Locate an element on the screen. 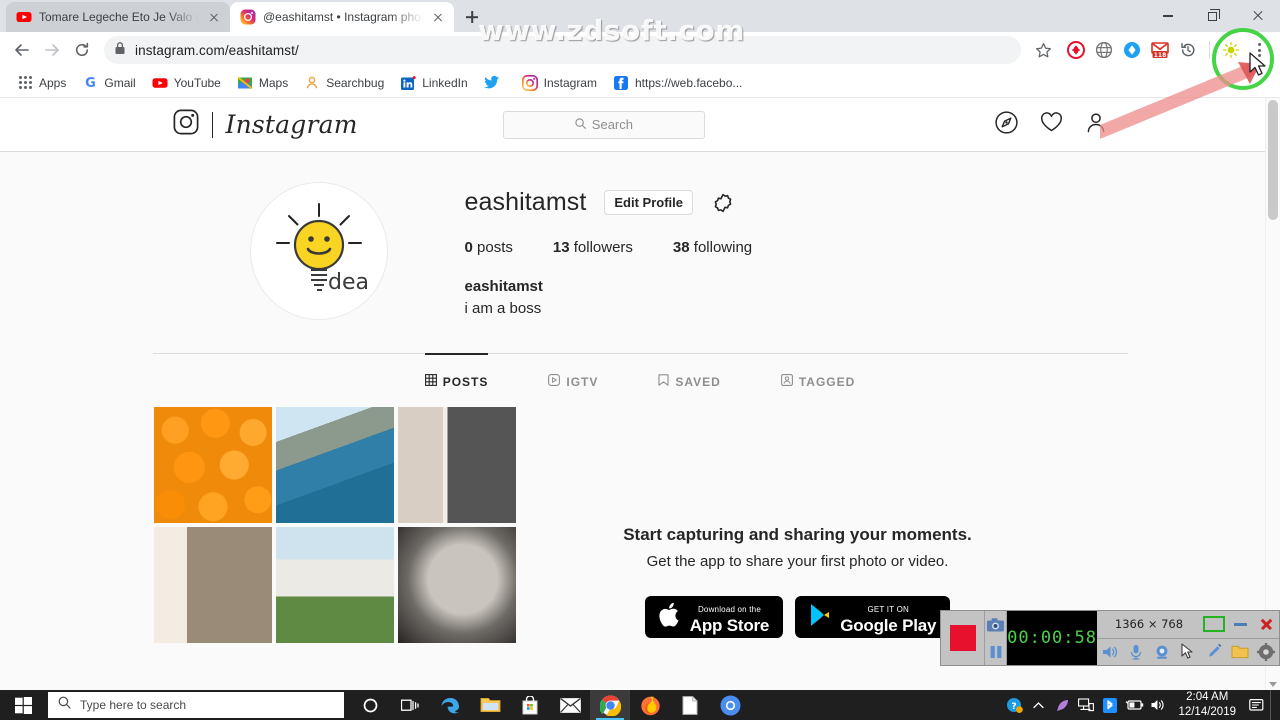 The height and width of the screenshot is (720, 1280). chrome-icon is located at coordinates (610, 705).